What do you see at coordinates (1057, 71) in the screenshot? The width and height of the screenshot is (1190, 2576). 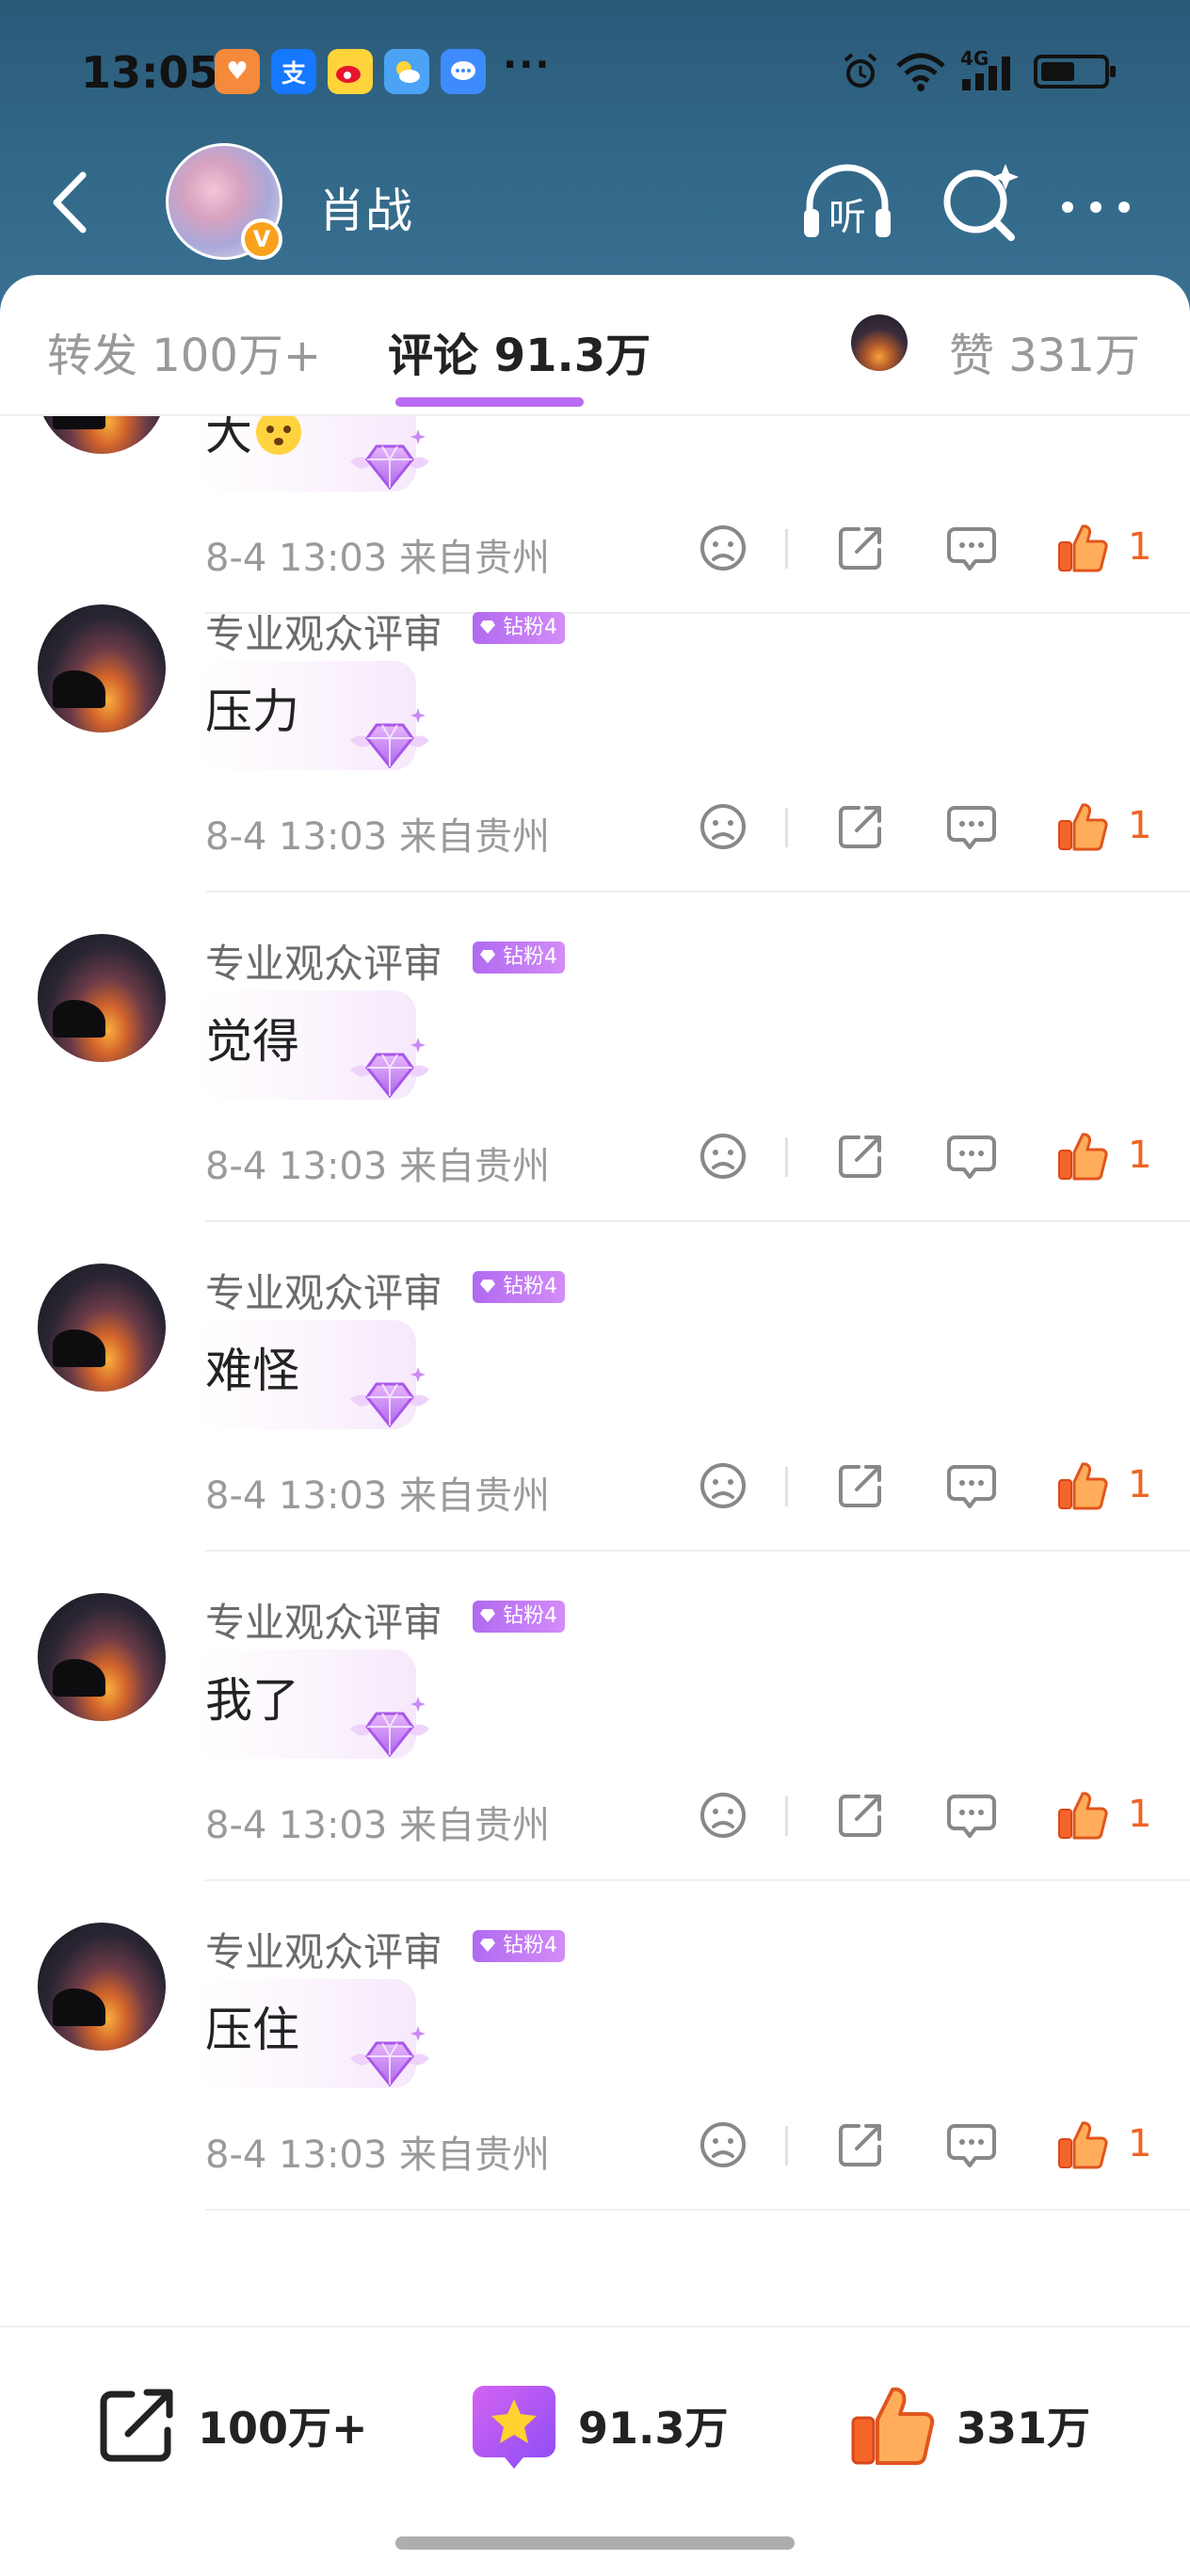 I see `battery-level` at bounding box center [1057, 71].